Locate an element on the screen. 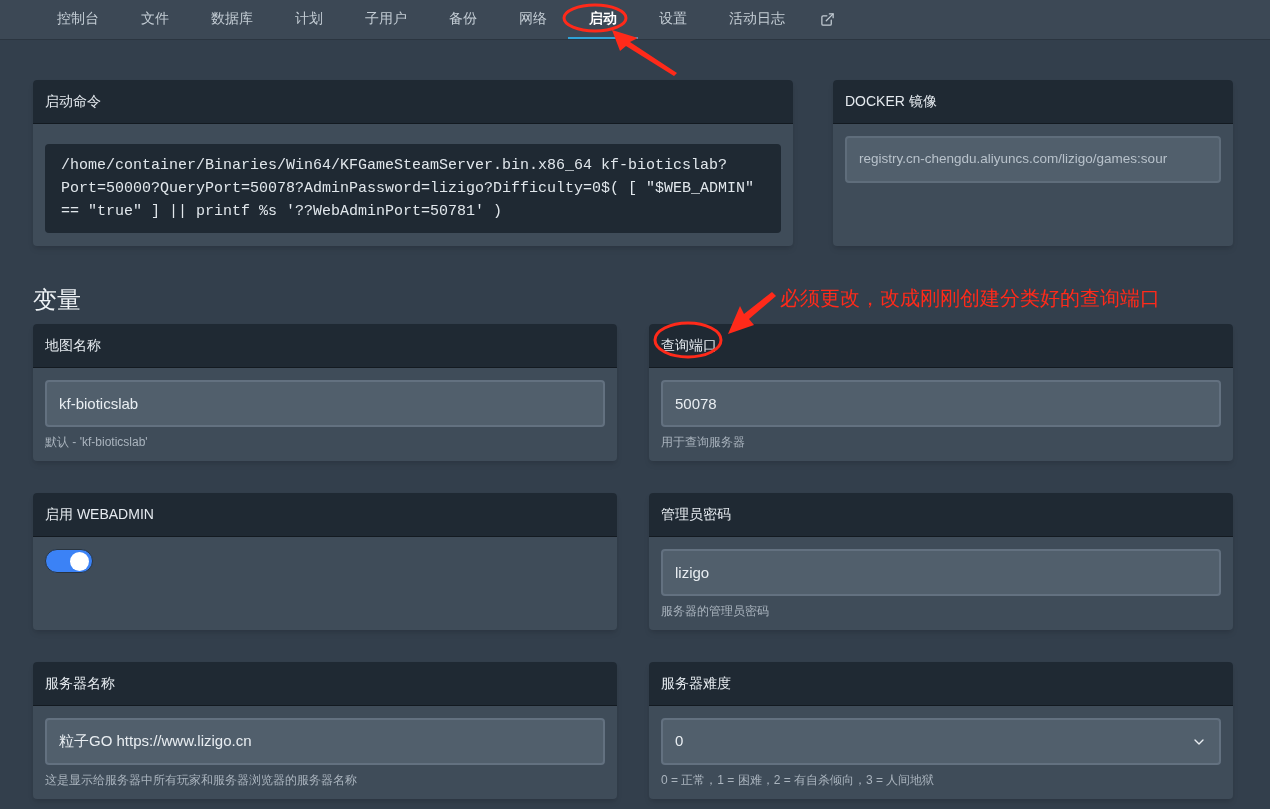  nav-tab: 文件 is located at coordinates (155, 19).